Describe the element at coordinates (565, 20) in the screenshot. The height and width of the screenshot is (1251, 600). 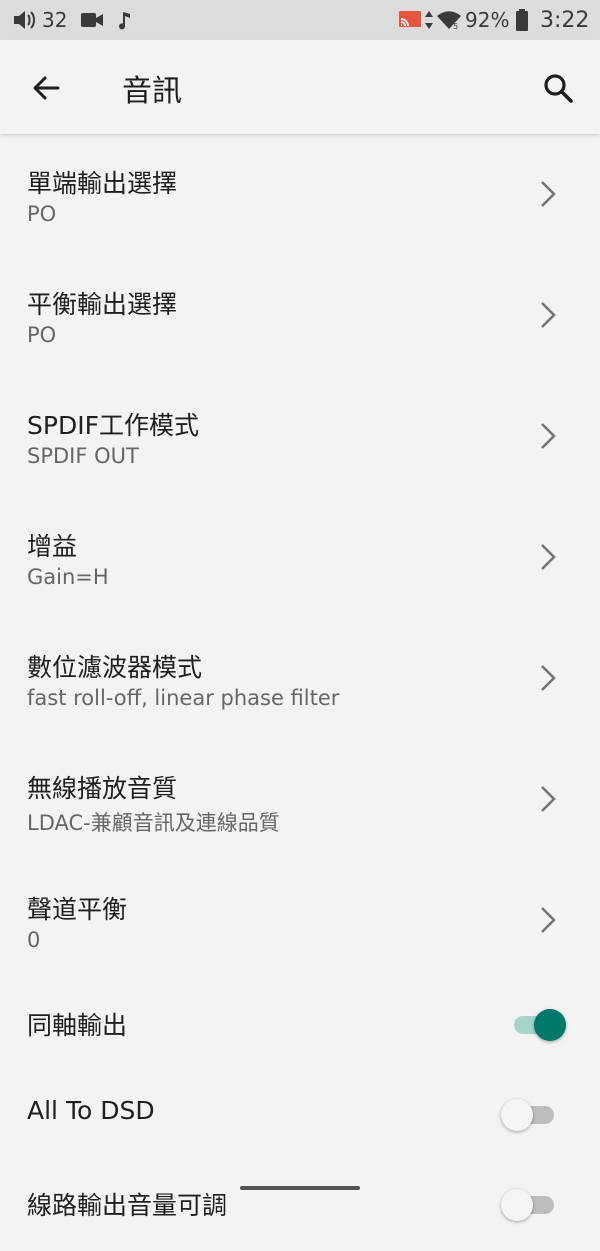
I see `clock: 3:22` at that location.